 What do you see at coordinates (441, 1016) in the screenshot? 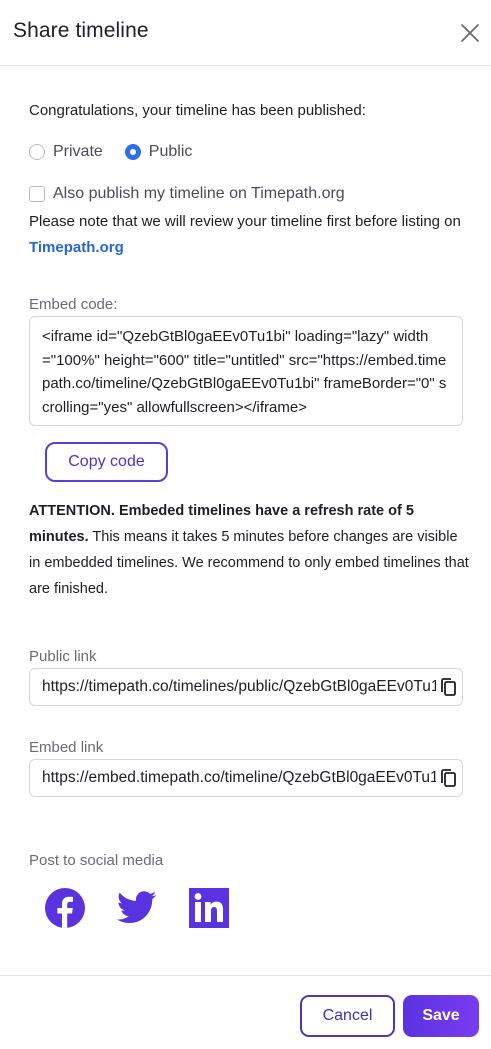
I see `save-button: Save` at bounding box center [441, 1016].